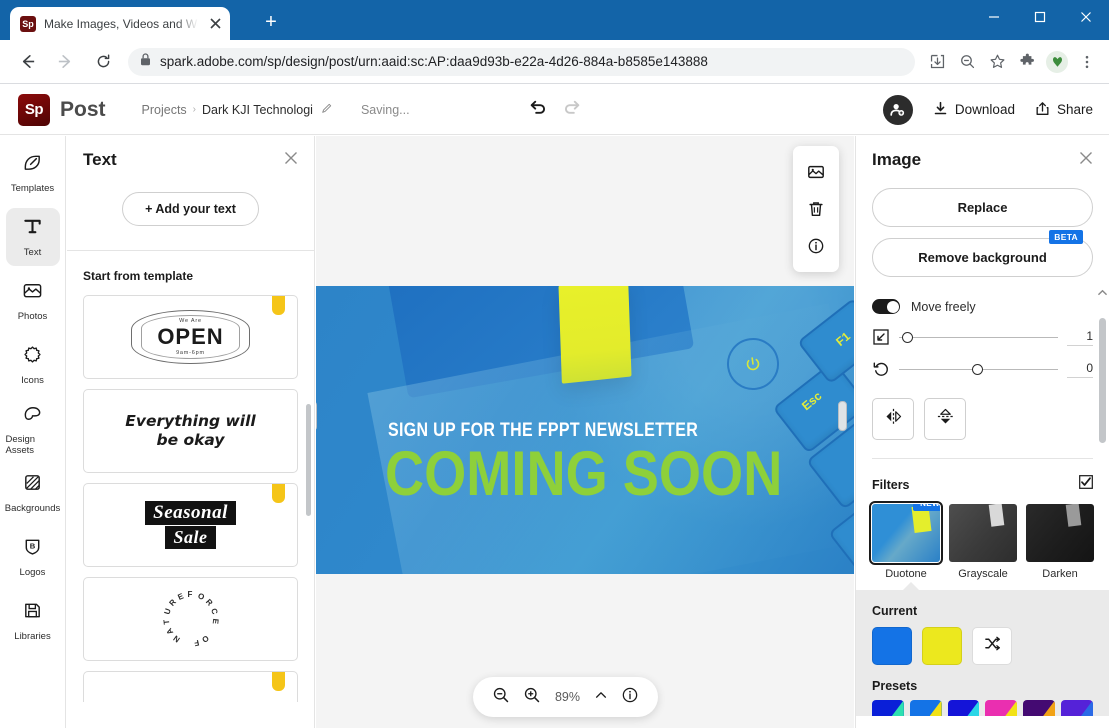 The image size is (1109, 728). What do you see at coordinates (1012, 62) in the screenshot?
I see `browser-toolbar-actions` at bounding box center [1012, 62].